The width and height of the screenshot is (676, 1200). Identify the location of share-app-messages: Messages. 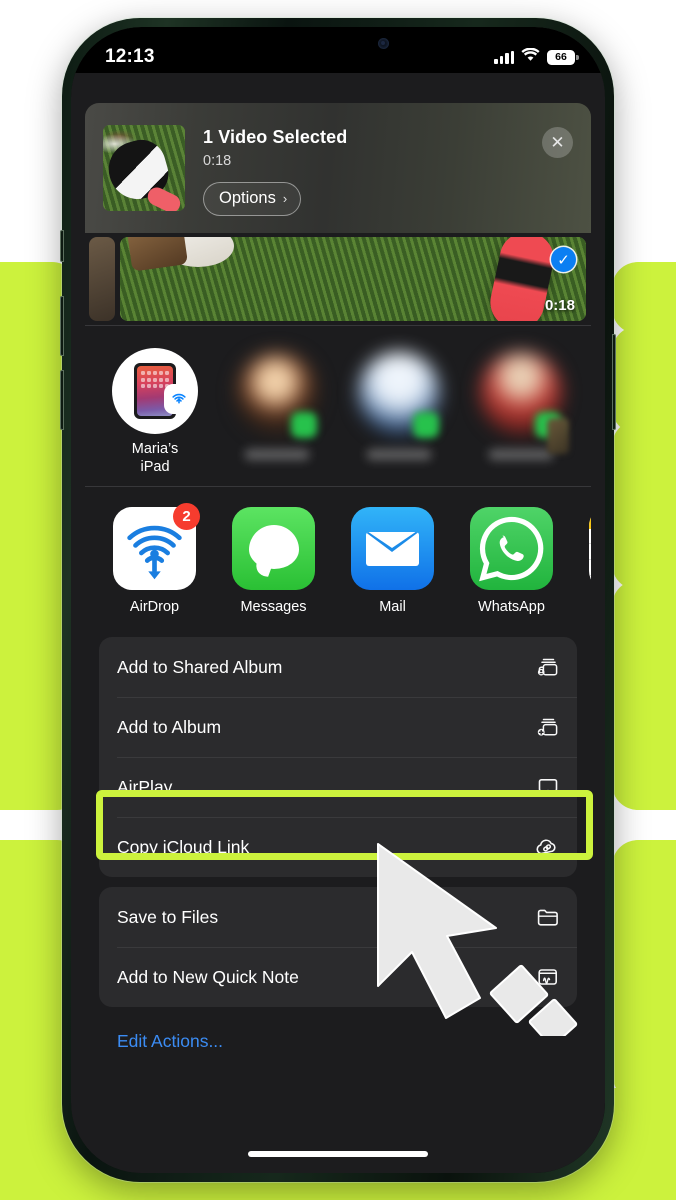
(273, 561).